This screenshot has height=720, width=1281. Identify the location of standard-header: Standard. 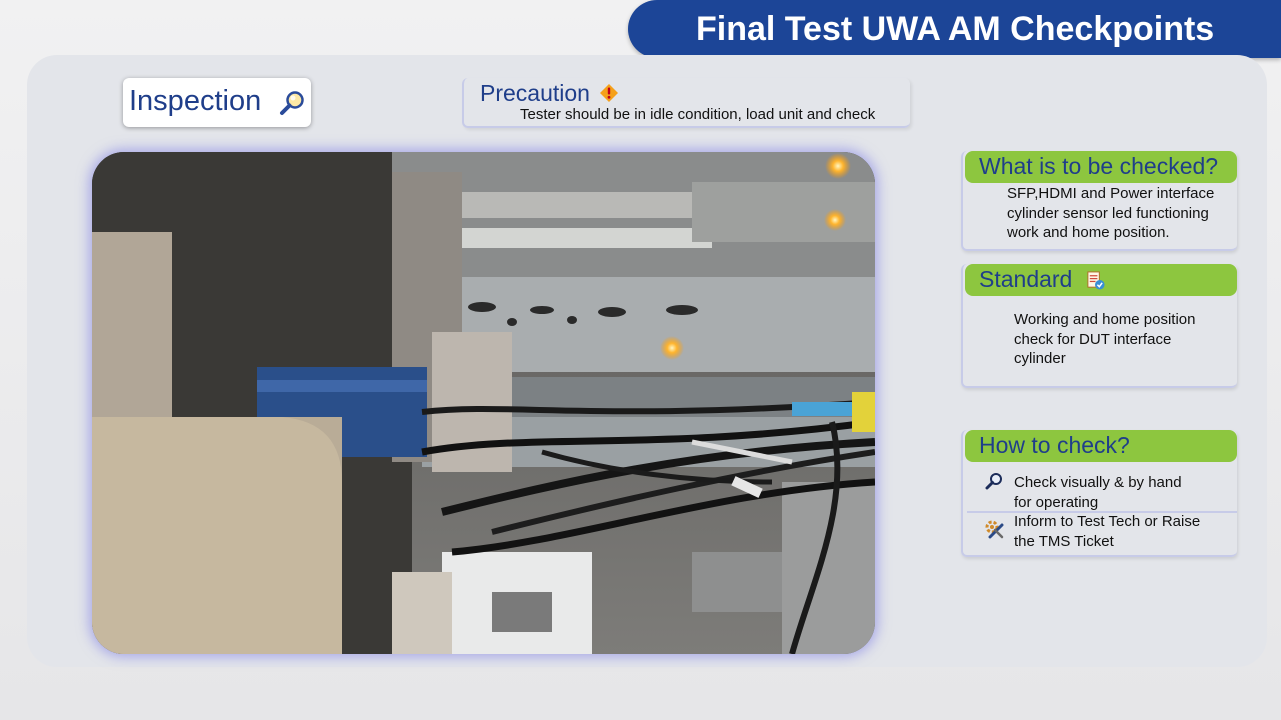
(1101, 280).